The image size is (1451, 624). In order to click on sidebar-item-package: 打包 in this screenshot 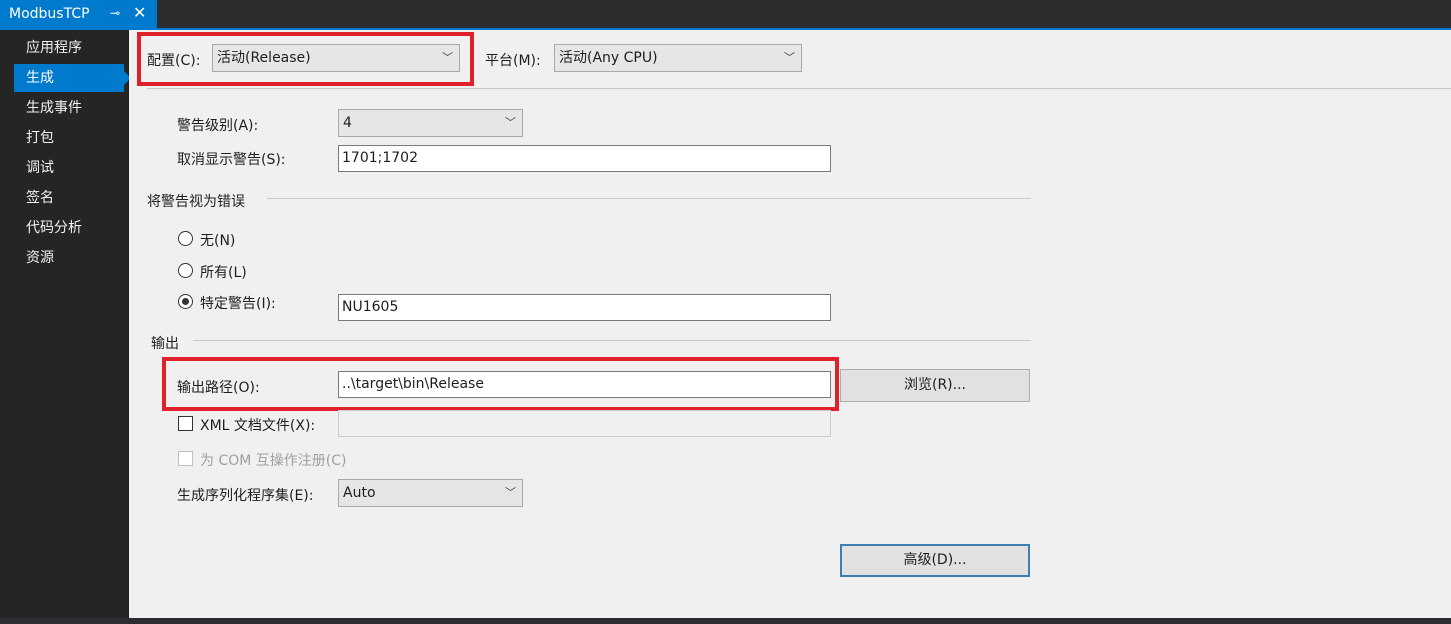, I will do `click(69, 138)`.